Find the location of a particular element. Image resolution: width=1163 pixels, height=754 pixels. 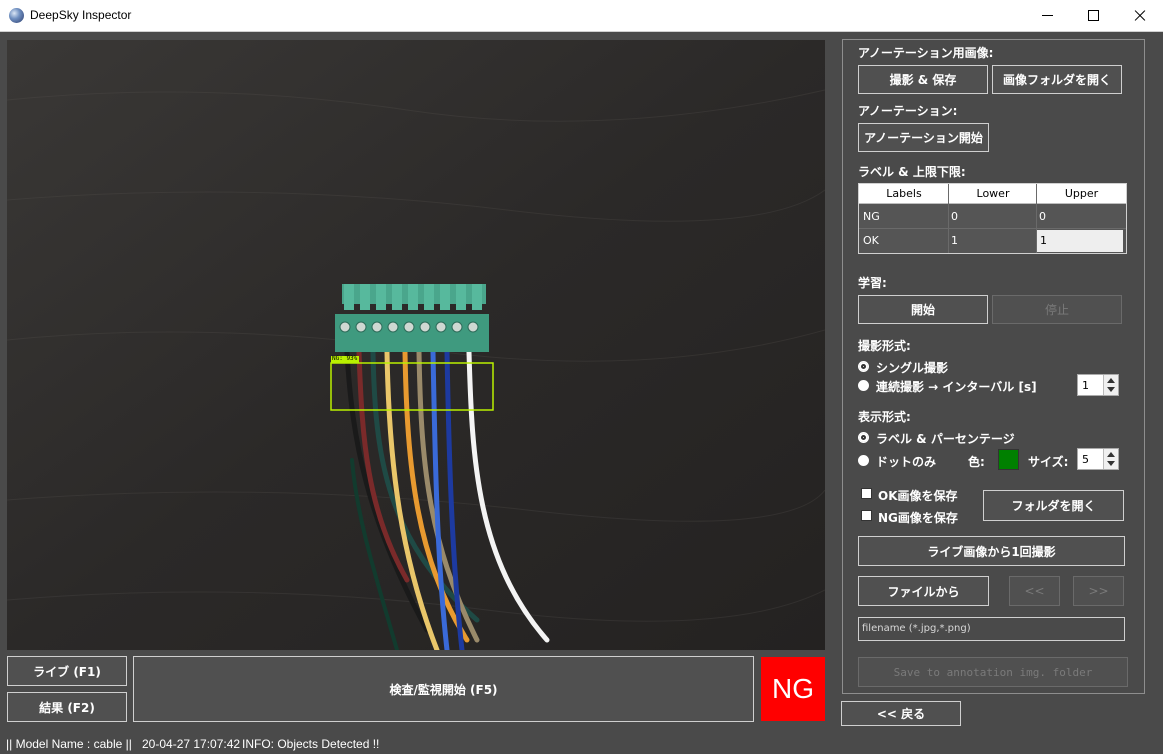

size-stepper: 5 is located at coordinates (1098, 459).